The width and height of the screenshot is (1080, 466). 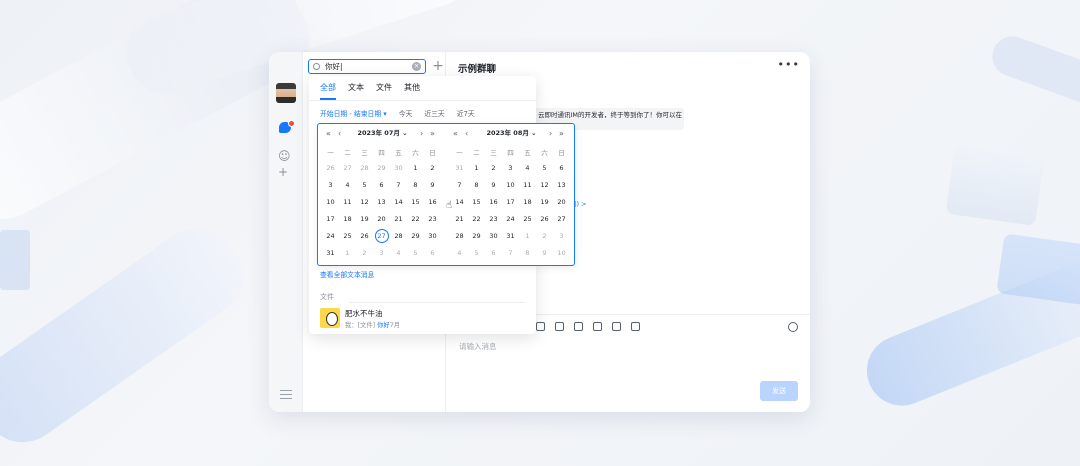 I want to click on calendar-day: 25, so click(x=527, y=219).